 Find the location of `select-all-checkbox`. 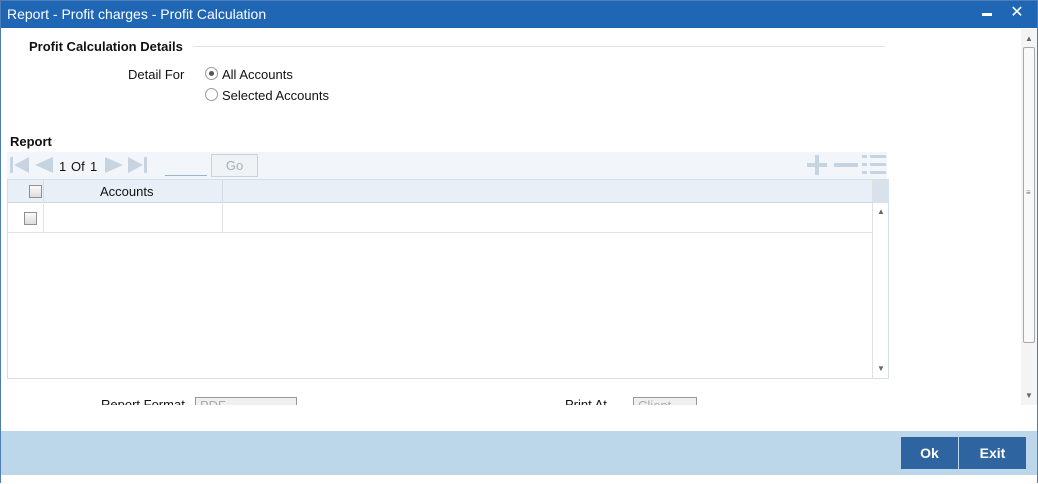

select-all-checkbox is located at coordinates (35, 191).